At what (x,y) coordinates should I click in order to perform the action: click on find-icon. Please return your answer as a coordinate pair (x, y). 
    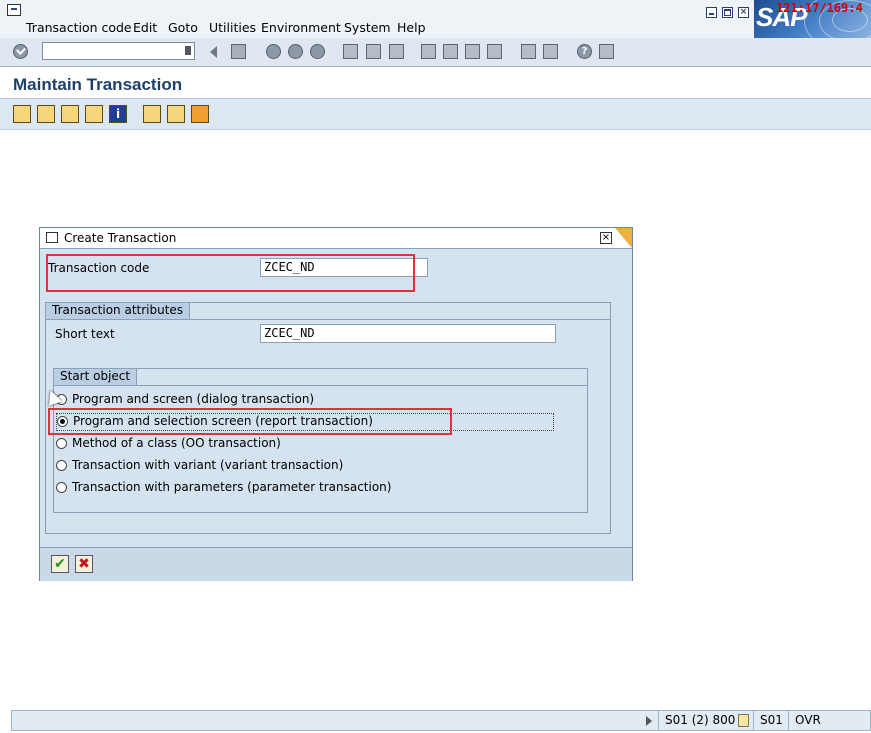
    Looking at the image, I should click on (373, 51).